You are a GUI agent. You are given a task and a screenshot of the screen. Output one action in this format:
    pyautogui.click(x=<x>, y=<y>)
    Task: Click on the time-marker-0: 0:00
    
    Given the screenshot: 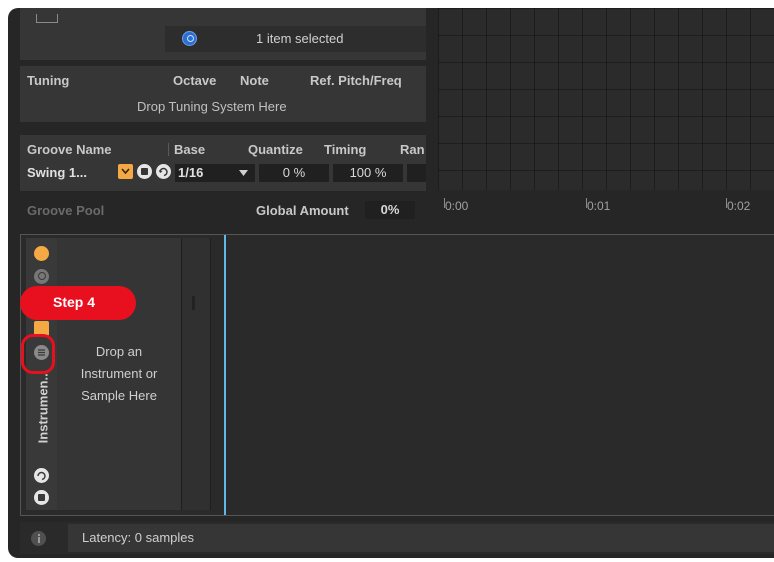 What is the action you would take?
    pyautogui.click(x=457, y=206)
    